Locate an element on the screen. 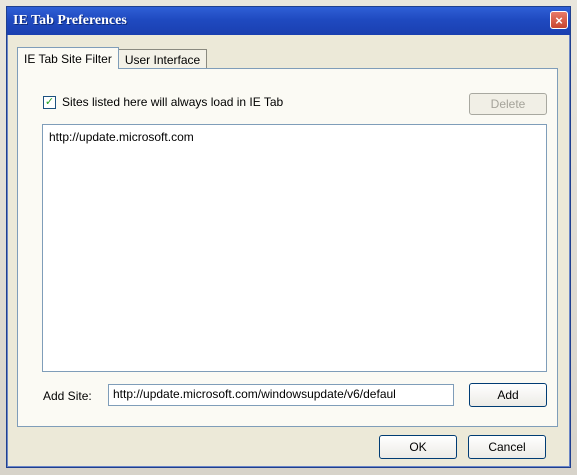  tab-user-interface: User Interface is located at coordinates (162, 59).